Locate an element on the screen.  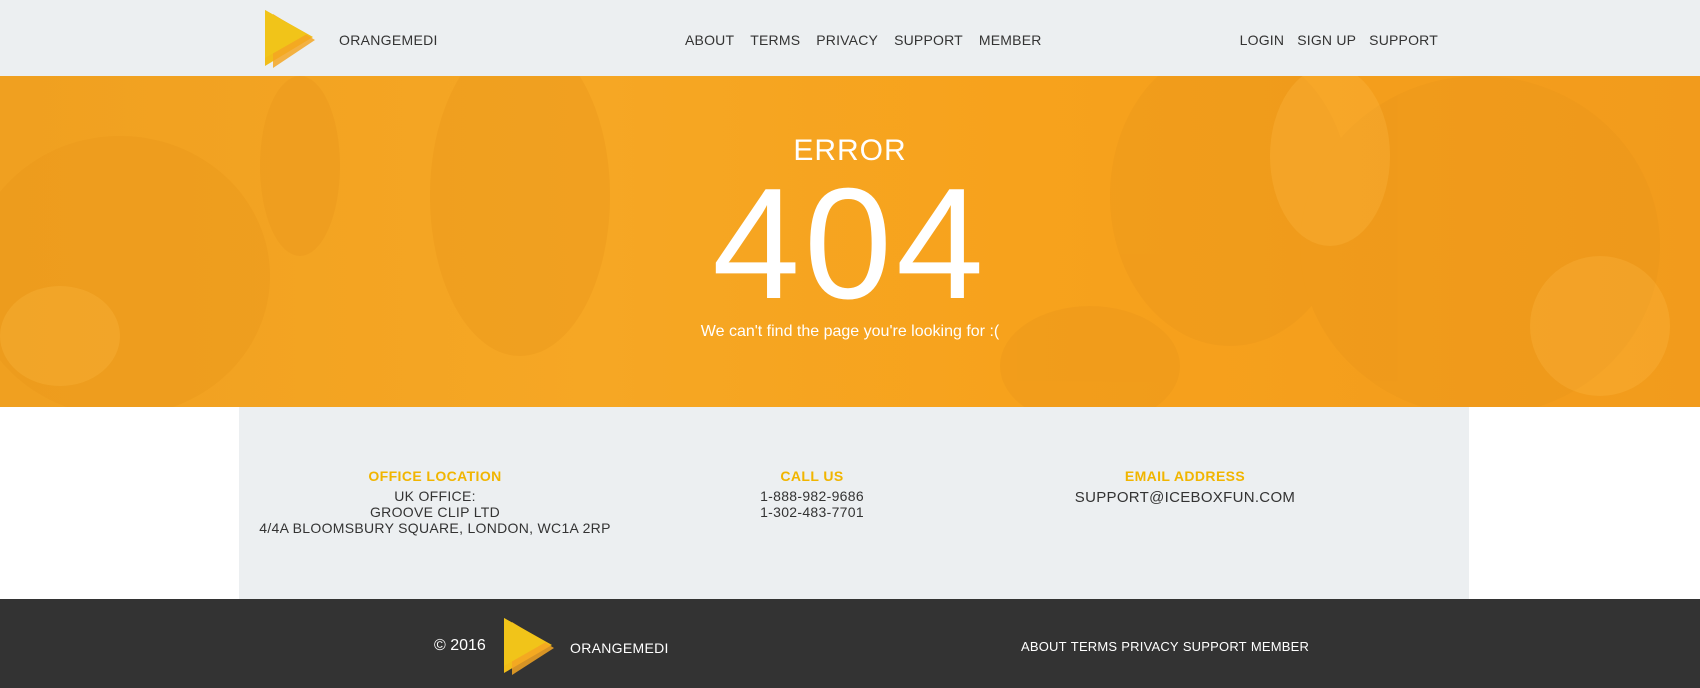
office-address: 4/4A BLOOMSBURY SQUARE, LONDON, WC1A 2RP is located at coordinates (435, 528).